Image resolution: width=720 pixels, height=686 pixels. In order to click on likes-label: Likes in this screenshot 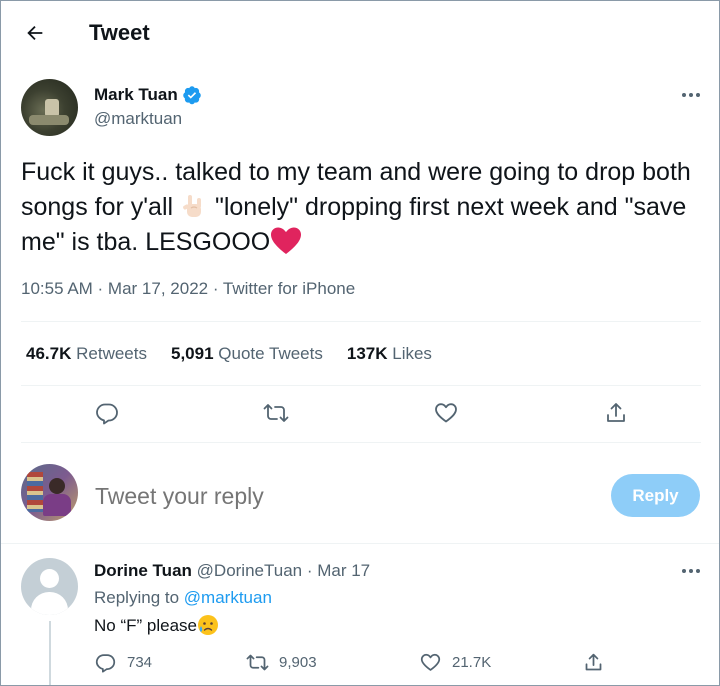, I will do `click(412, 353)`.